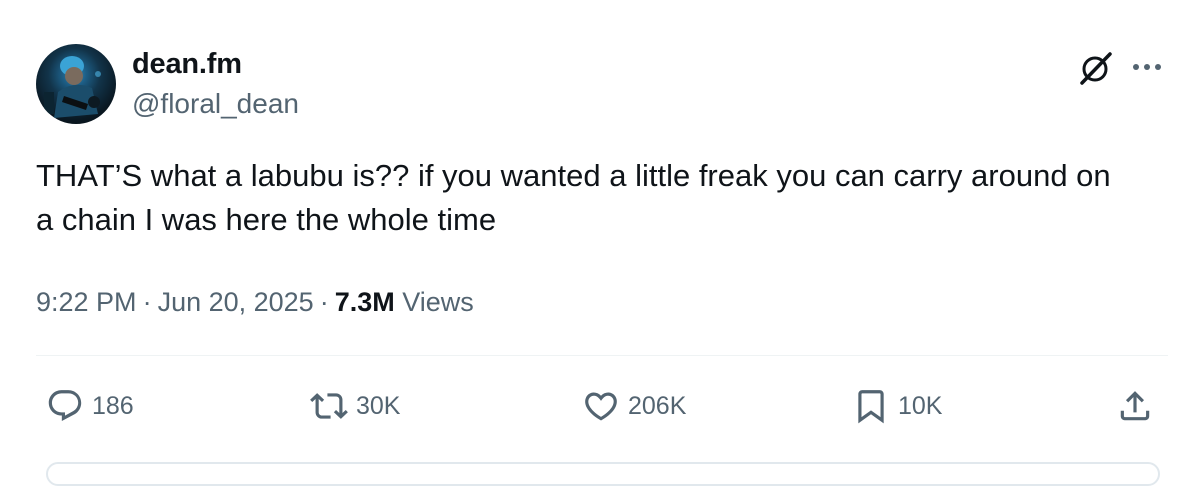 The height and width of the screenshot is (486, 1196). I want to click on reply-button: 186, so click(90, 406).